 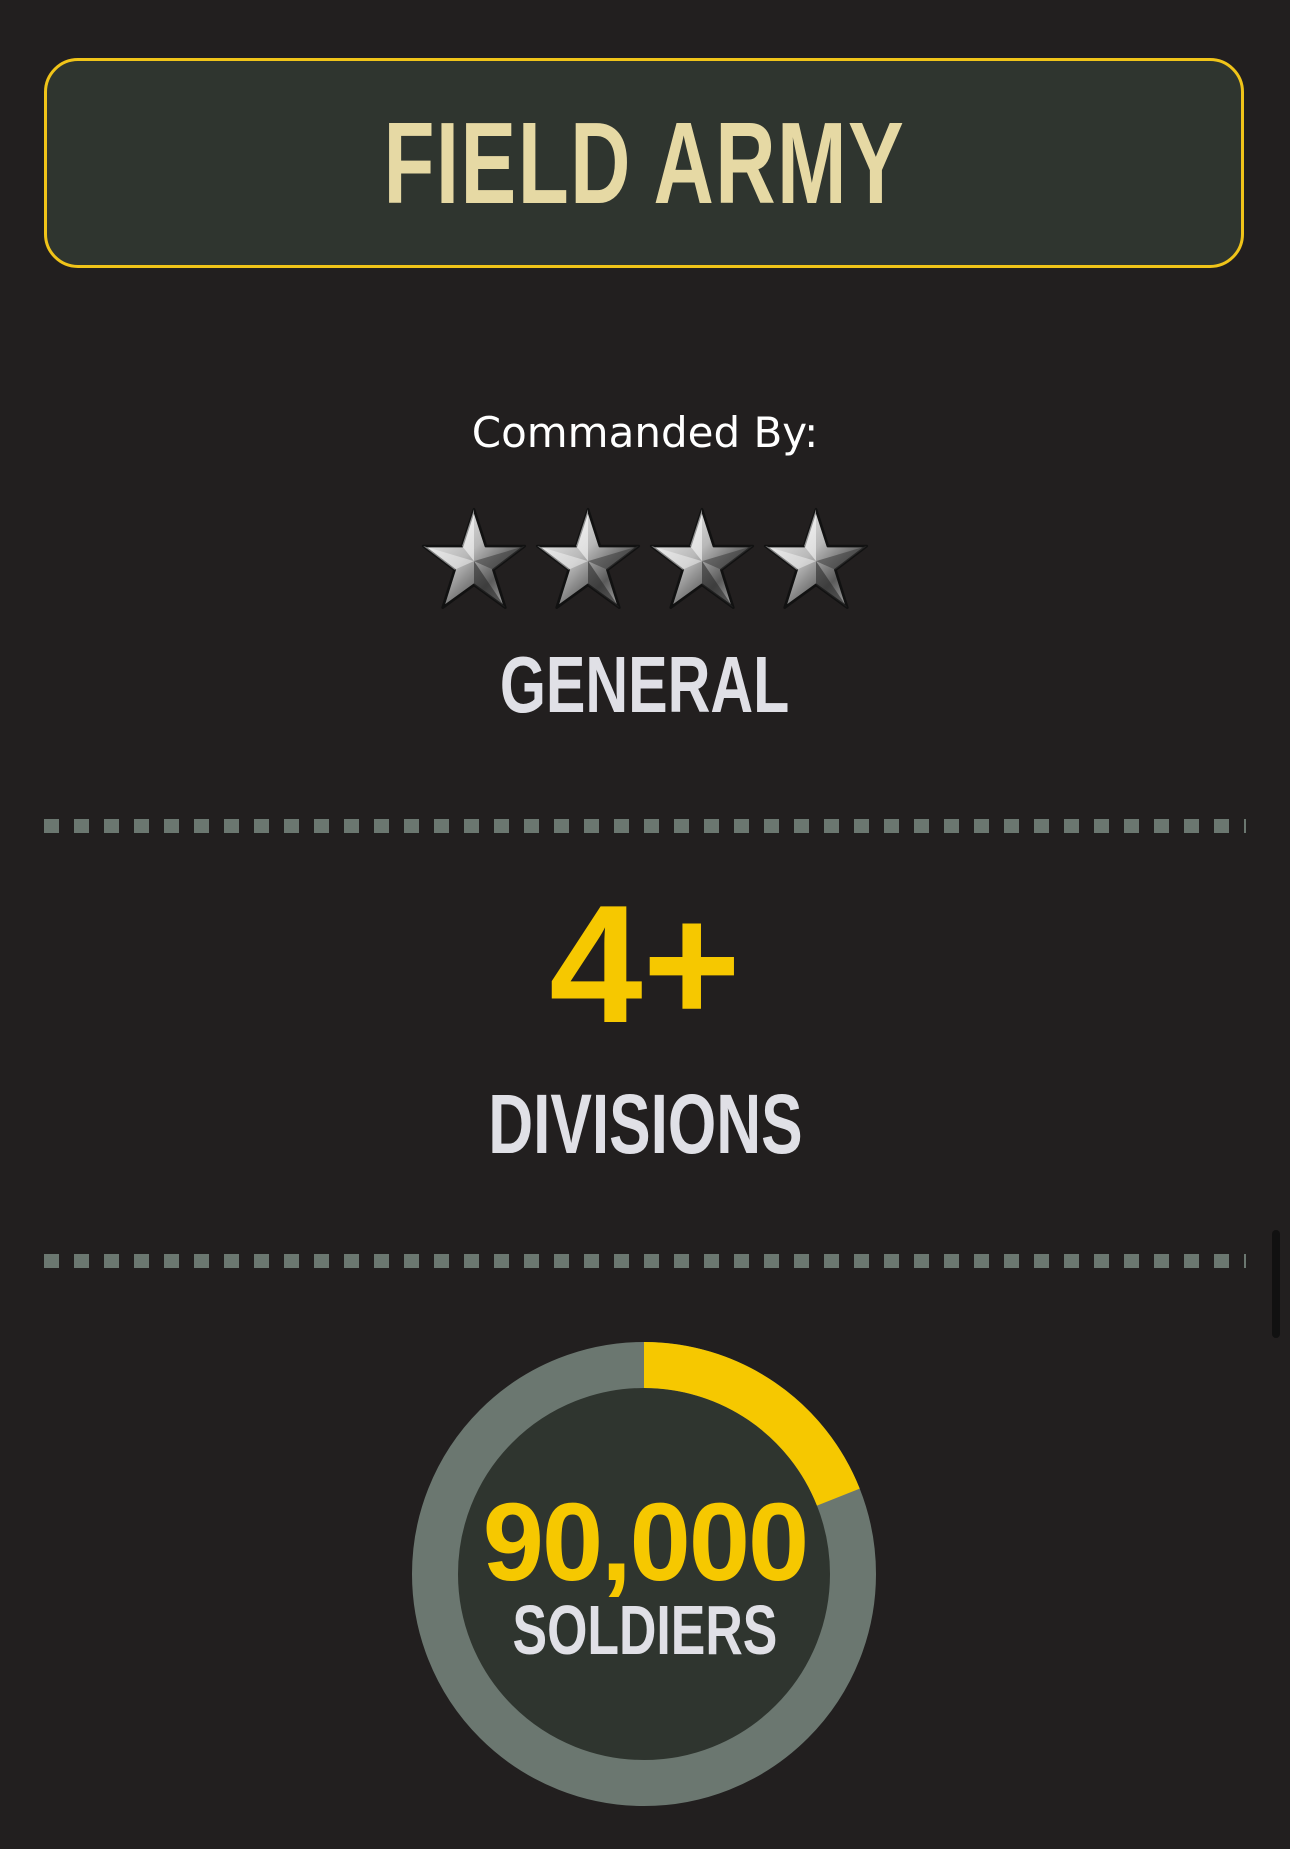 I want to click on rank-name: GENERAL, so click(x=645, y=685).